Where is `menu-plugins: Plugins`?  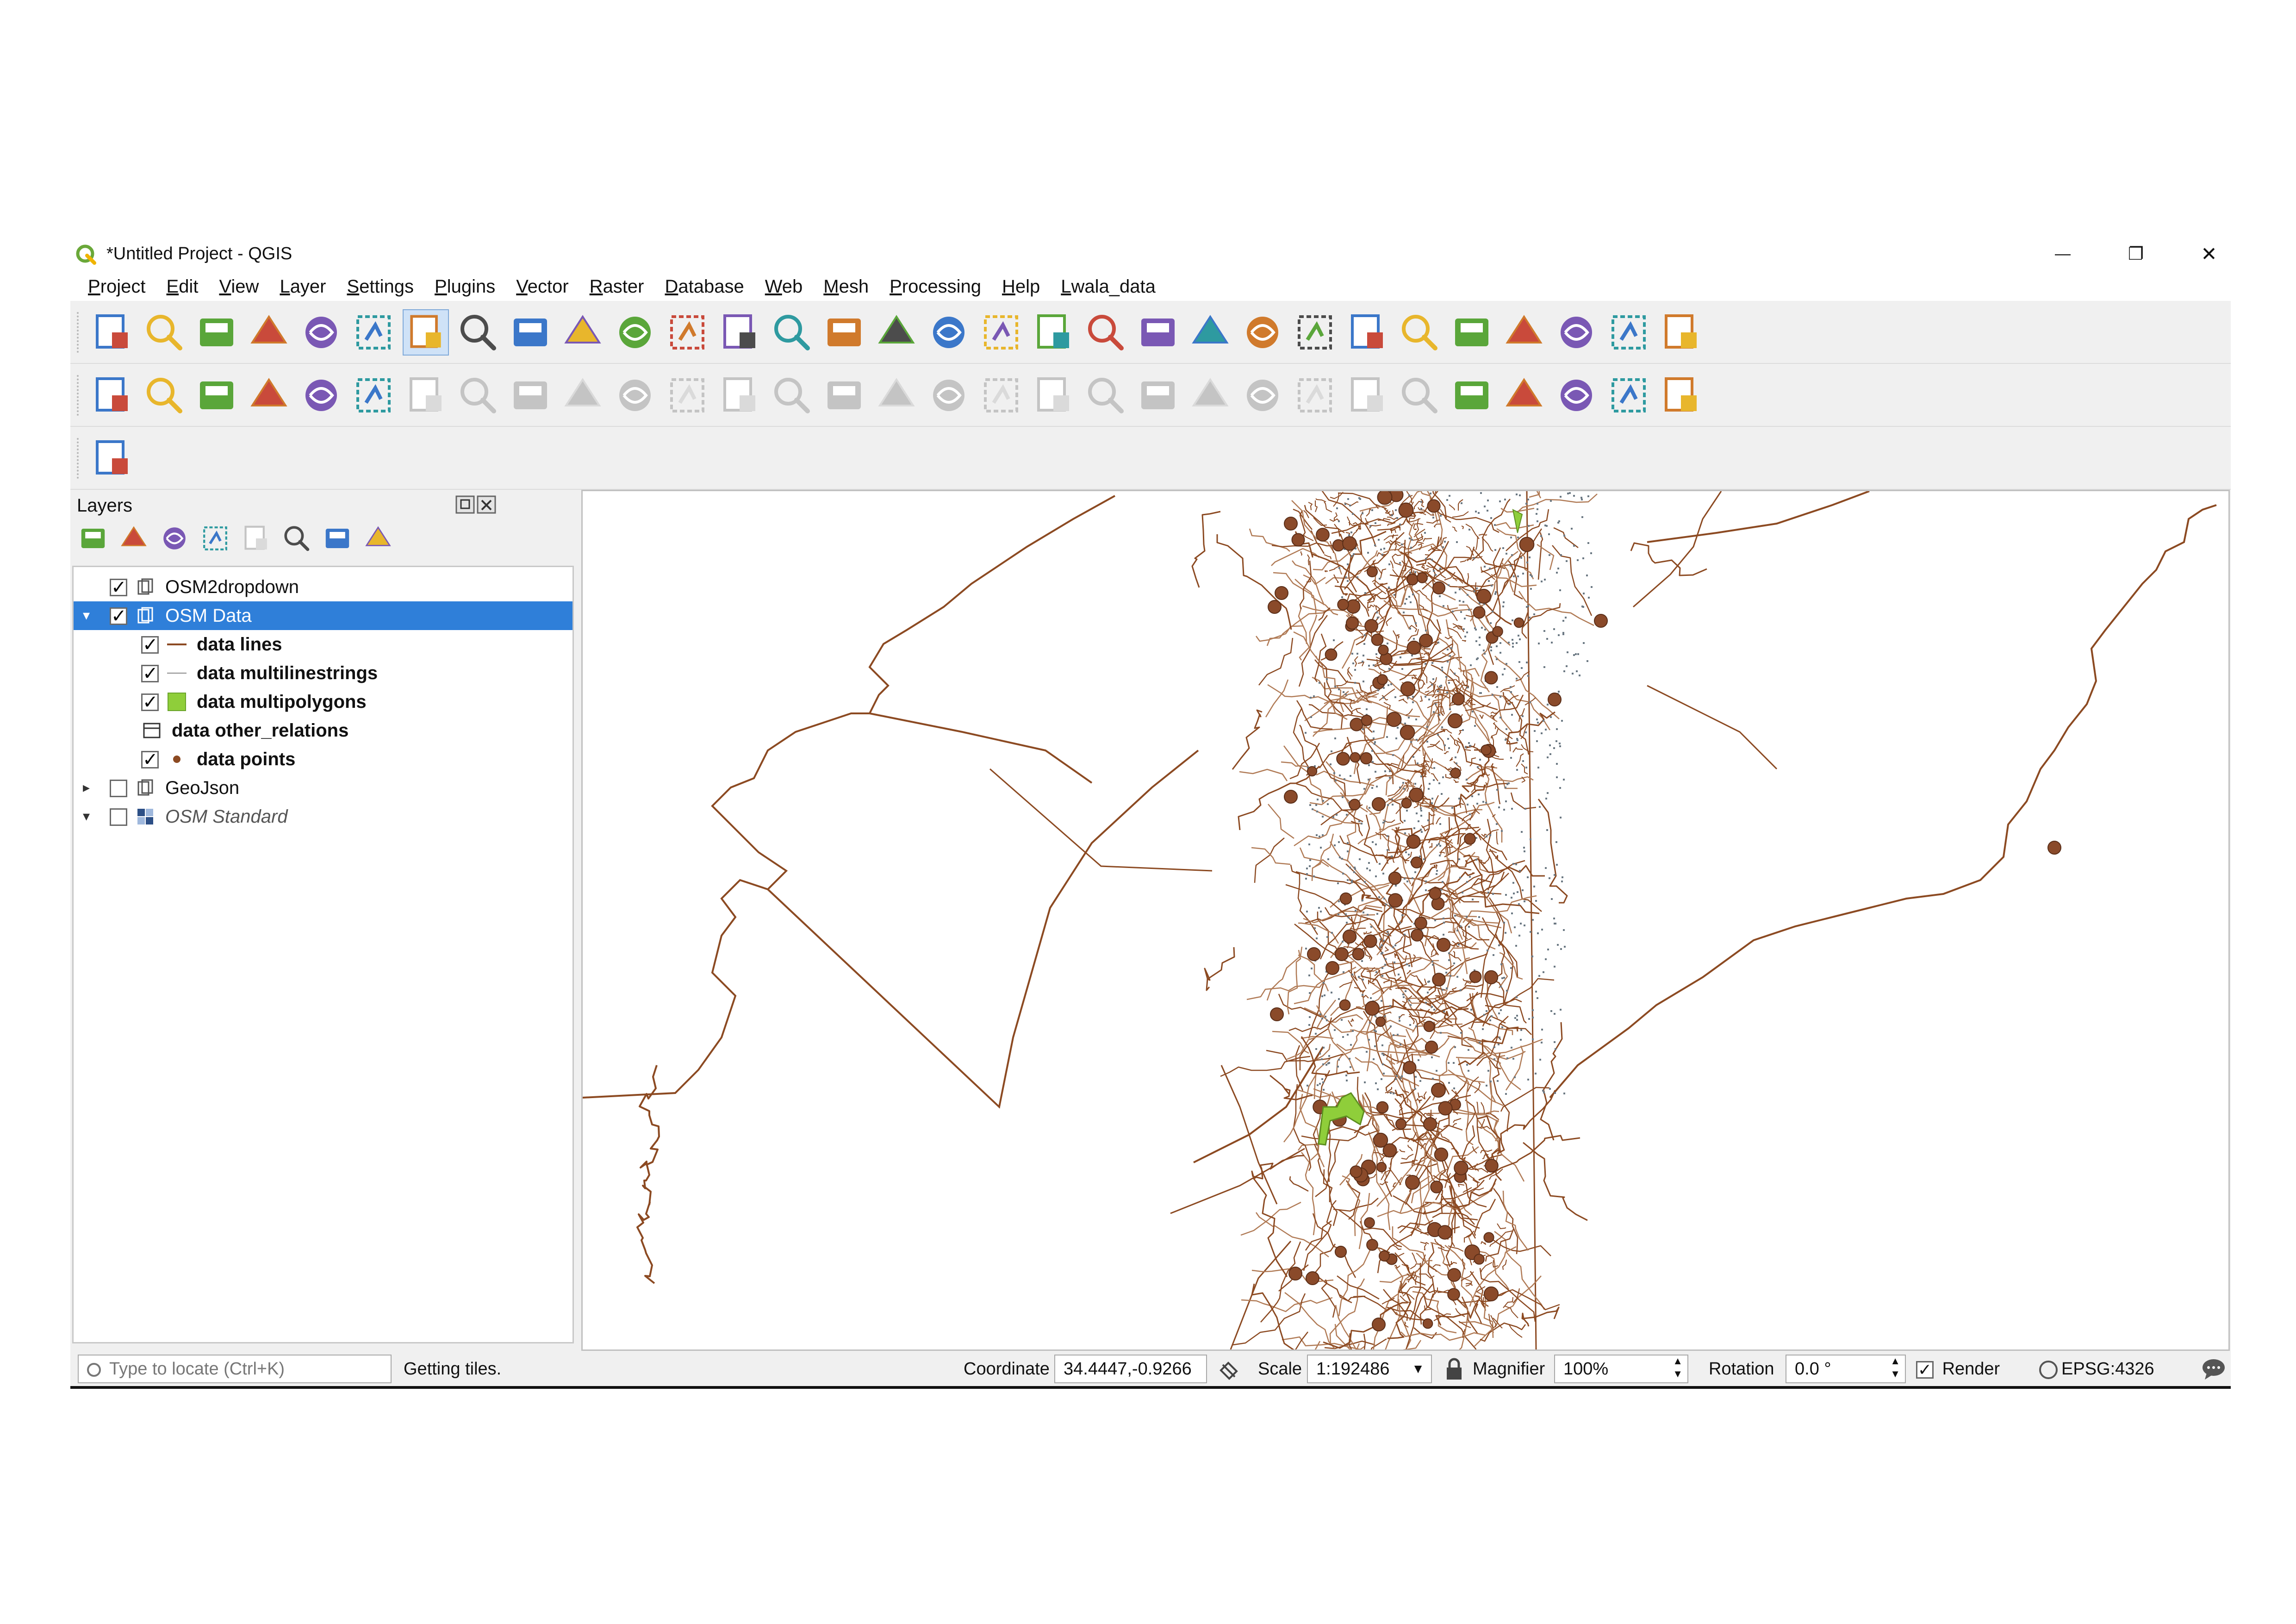 menu-plugins: Plugins is located at coordinates (465, 286).